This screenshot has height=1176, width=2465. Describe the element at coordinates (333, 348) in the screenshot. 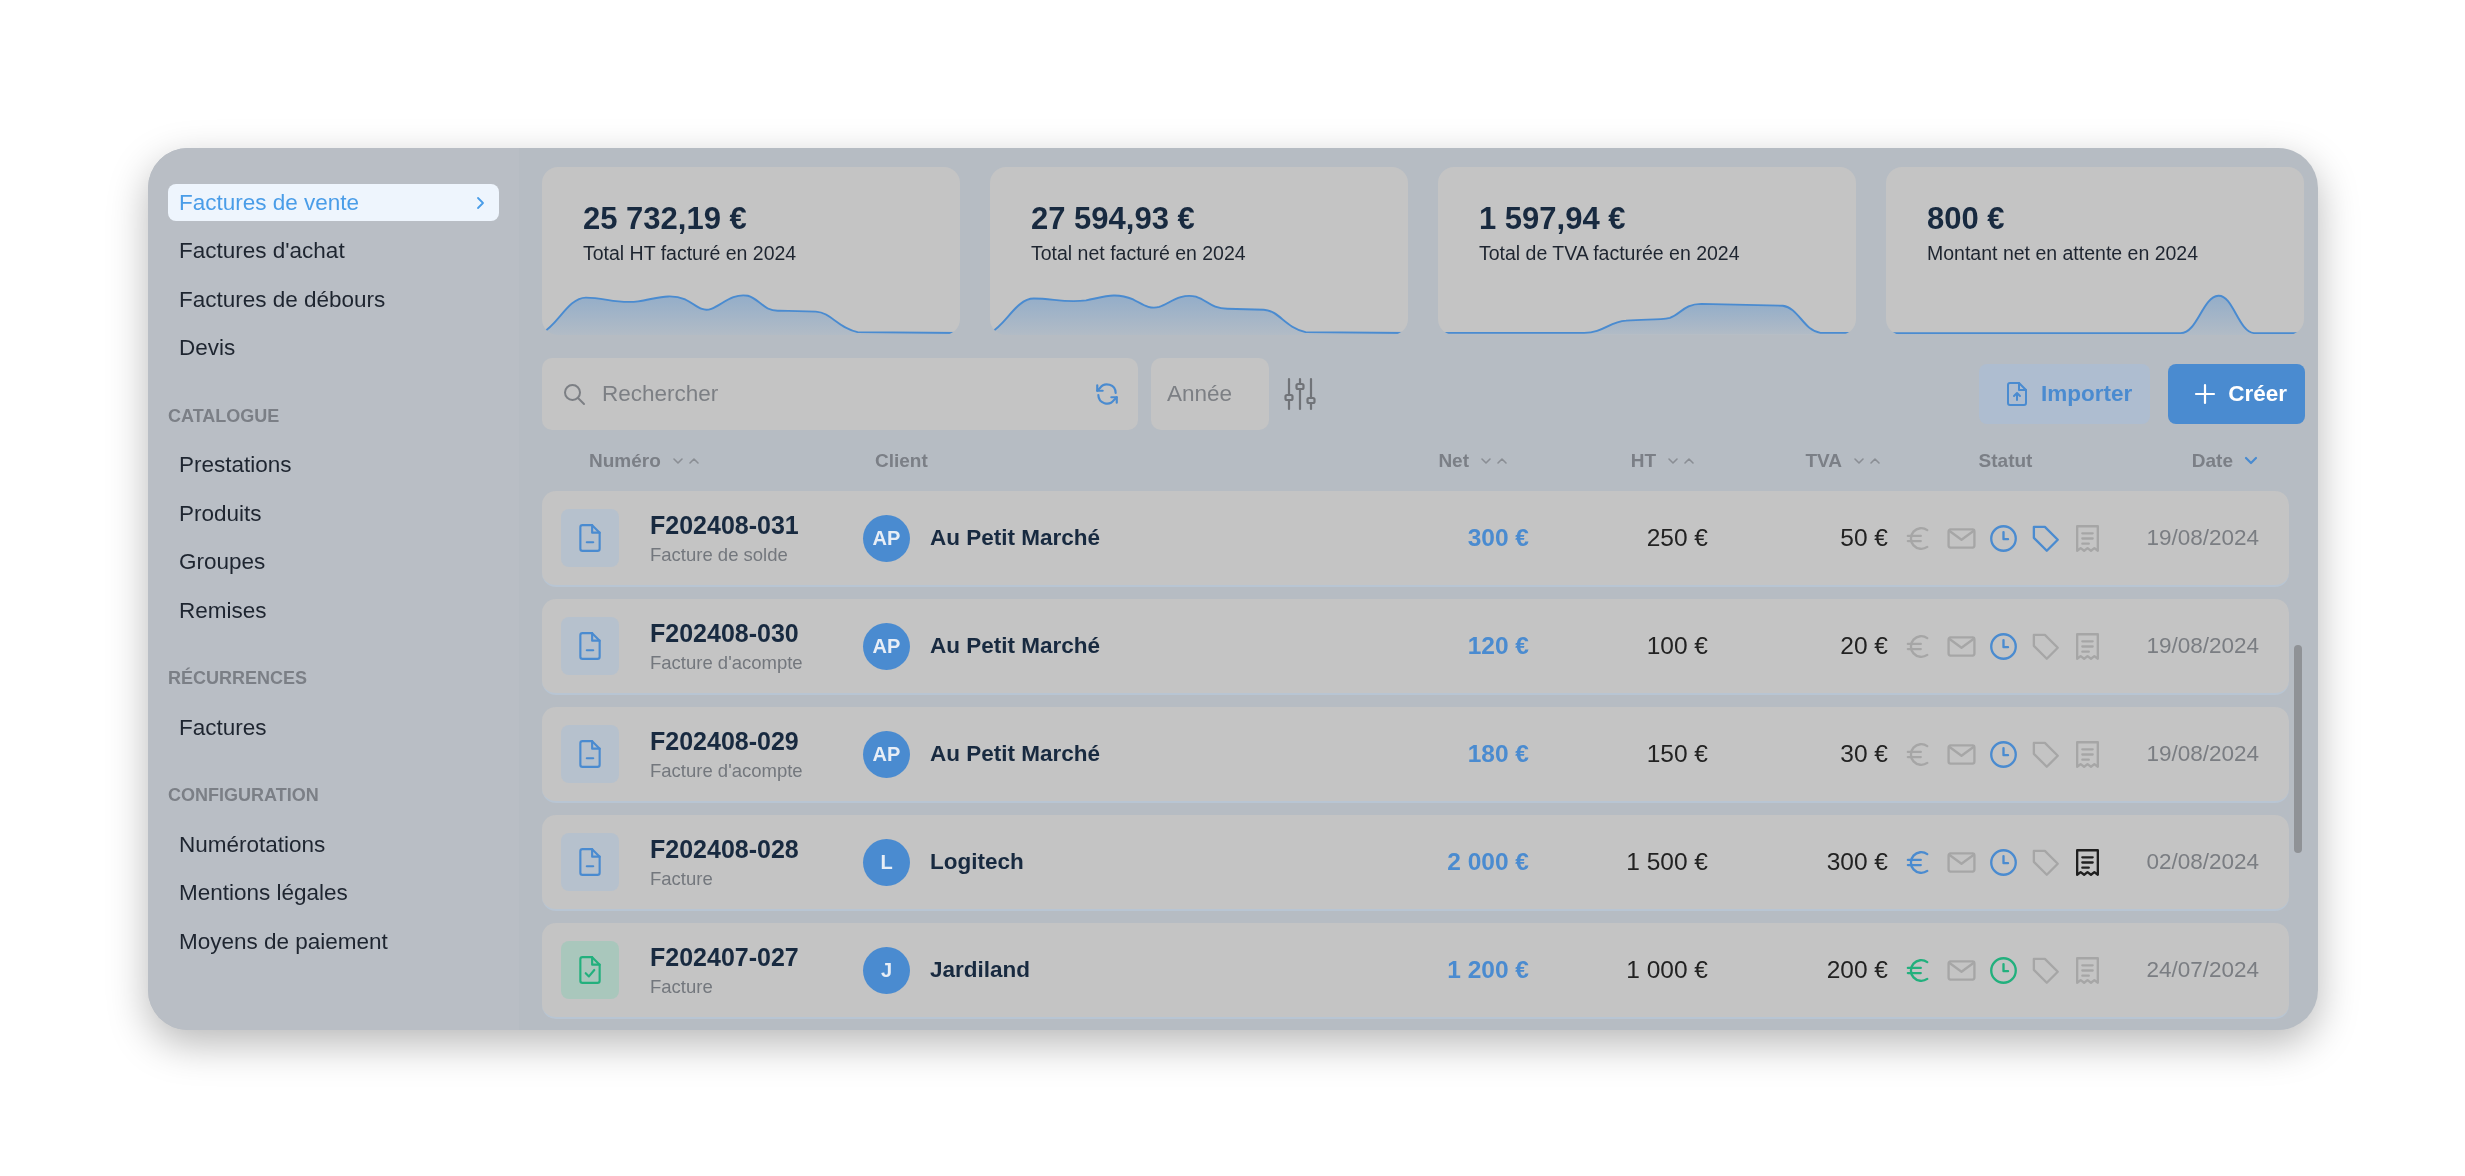

I see `sidebar-item: Devis` at that location.